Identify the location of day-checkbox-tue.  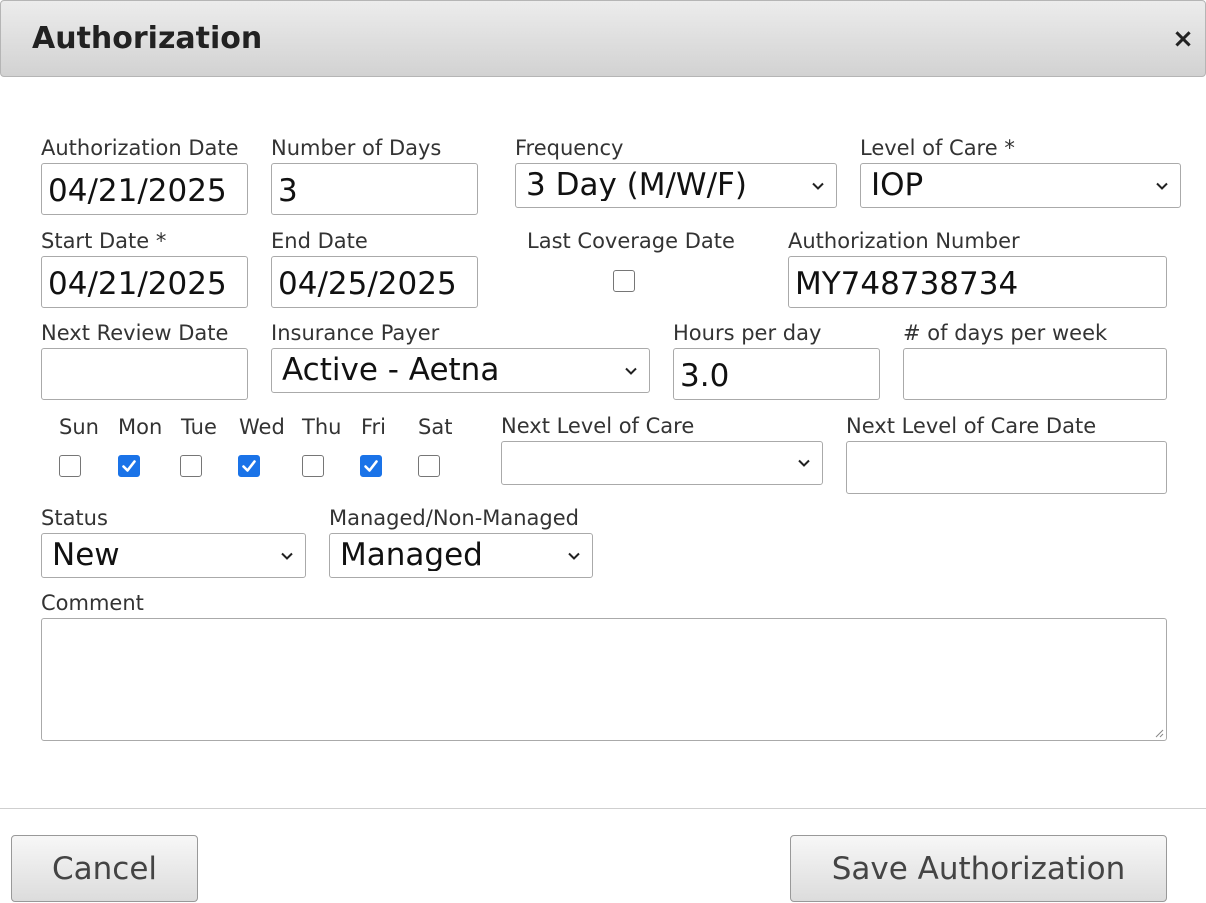
(191, 466).